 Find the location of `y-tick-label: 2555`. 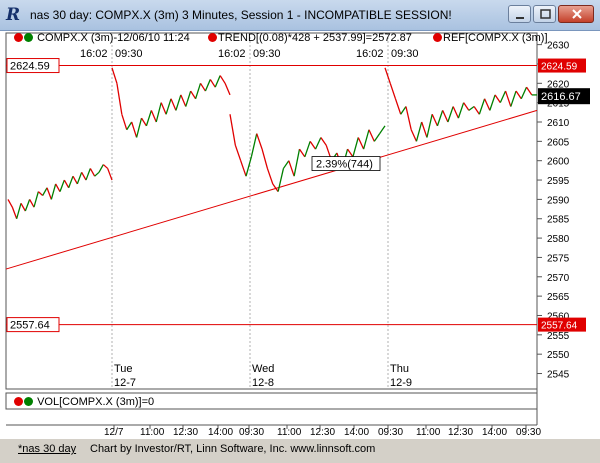

y-tick-label: 2555 is located at coordinates (558, 336).